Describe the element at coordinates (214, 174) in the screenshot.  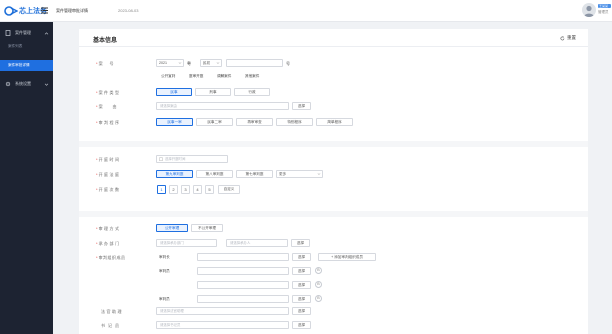
I see `court-room-option: 第八审判庭` at that location.